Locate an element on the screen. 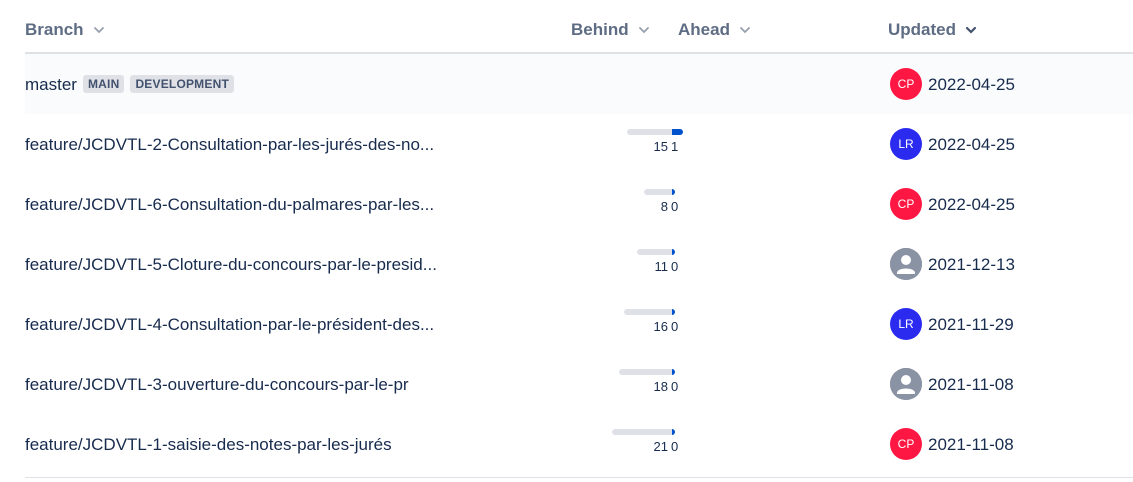 Image resolution: width=1133 pixels, height=482 pixels. column-header-updated-label: Updated is located at coordinates (922, 29).